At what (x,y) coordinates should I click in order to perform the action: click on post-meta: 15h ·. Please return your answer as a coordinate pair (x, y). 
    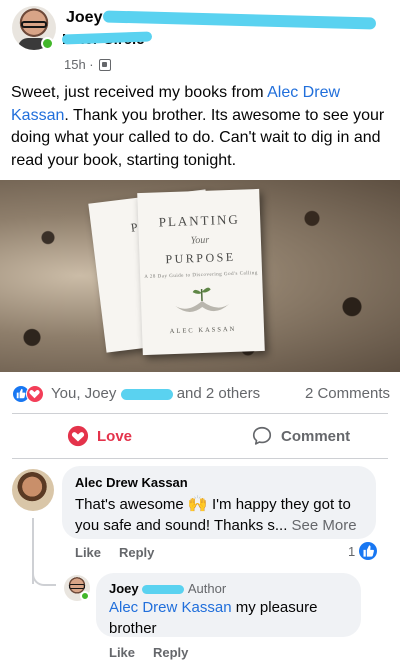
    Looking at the image, I should click on (87, 64).